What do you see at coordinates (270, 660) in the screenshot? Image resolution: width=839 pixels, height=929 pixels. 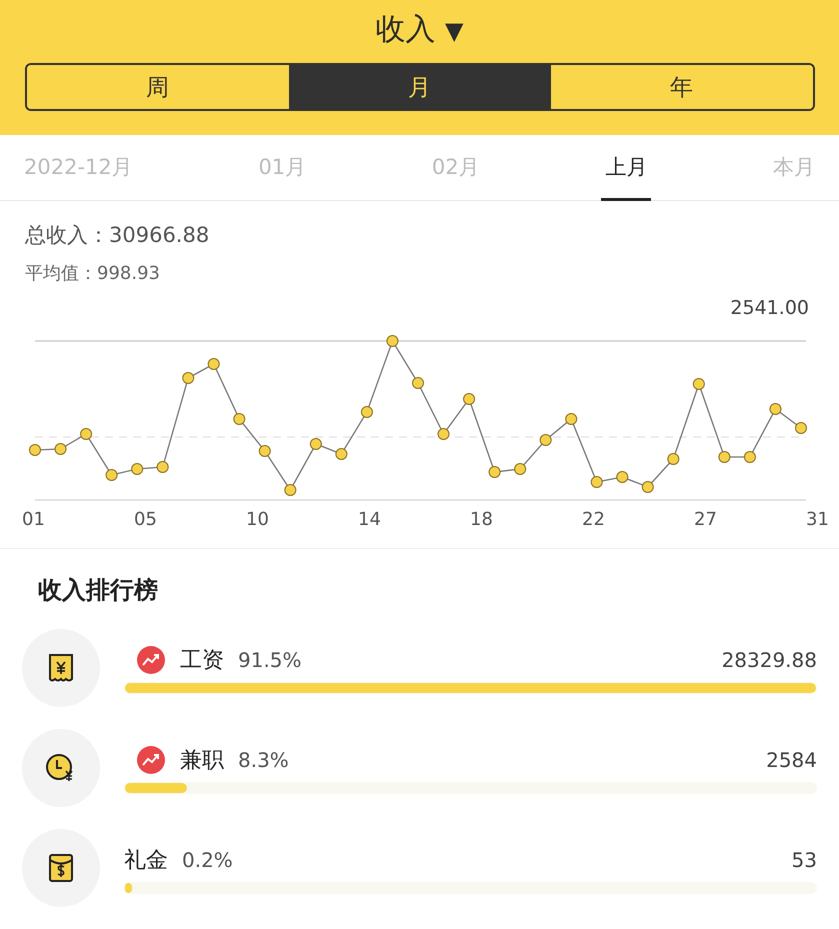 I see `category-percent: 91.5%` at bounding box center [270, 660].